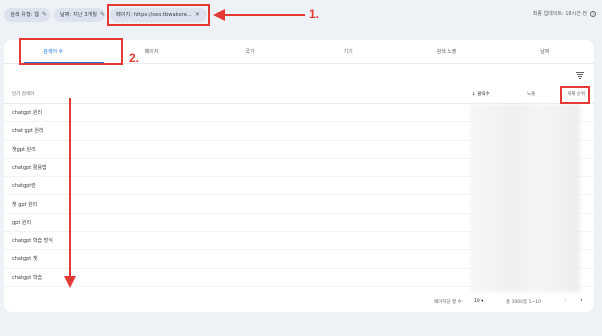 Image resolution: width=602 pixels, height=336 pixels. Describe the element at coordinates (449, 302) in the screenshot. I see `rows-per-page-label: 페이지당 행 수:` at that location.